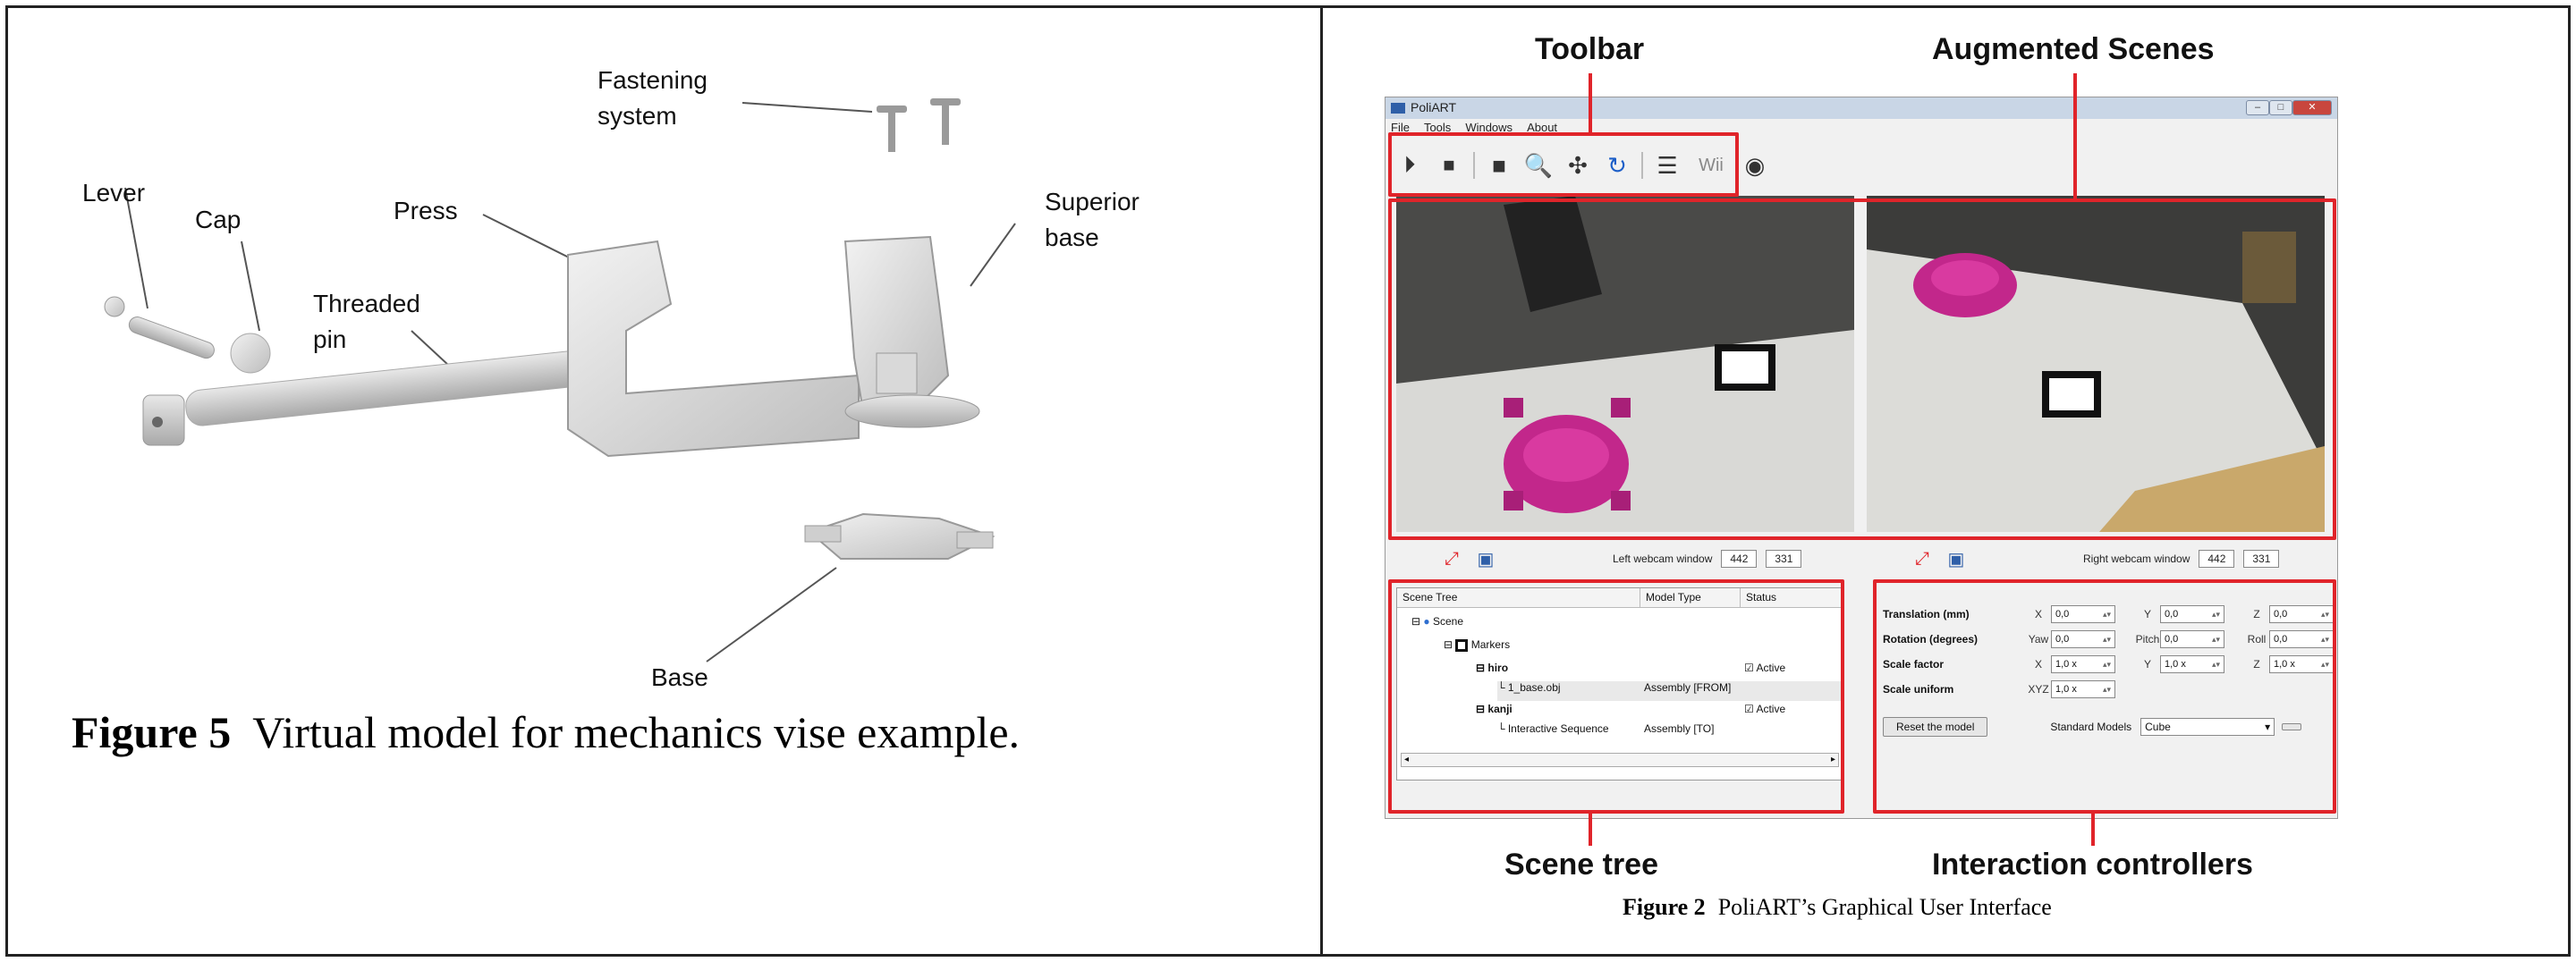  What do you see at coordinates (1434, 107) in the screenshot?
I see `window-title: PoliART` at bounding box center [1434, 107].